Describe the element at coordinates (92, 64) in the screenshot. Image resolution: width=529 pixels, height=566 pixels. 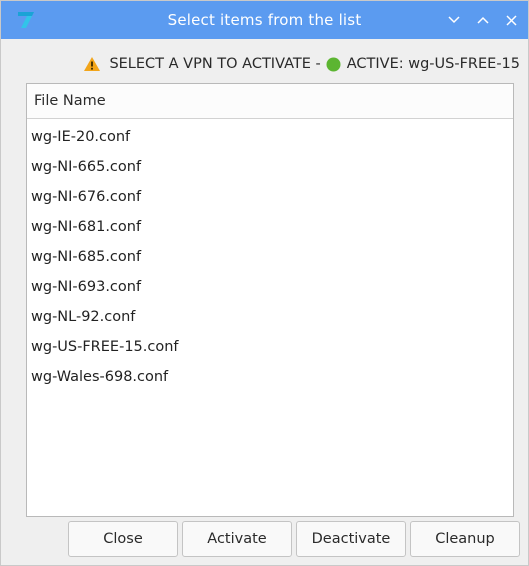
I see `warning-icon` at that location.